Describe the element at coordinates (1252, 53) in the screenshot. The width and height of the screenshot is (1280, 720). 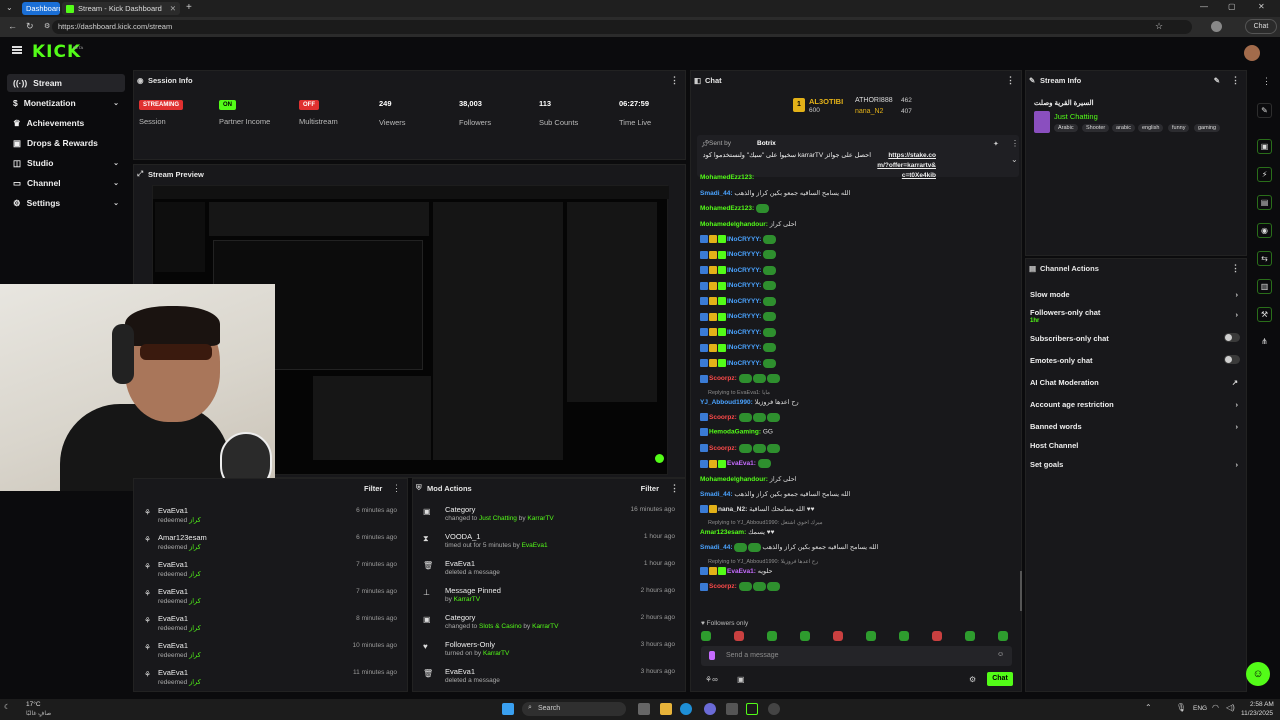
I see `user-avatar` at that location.